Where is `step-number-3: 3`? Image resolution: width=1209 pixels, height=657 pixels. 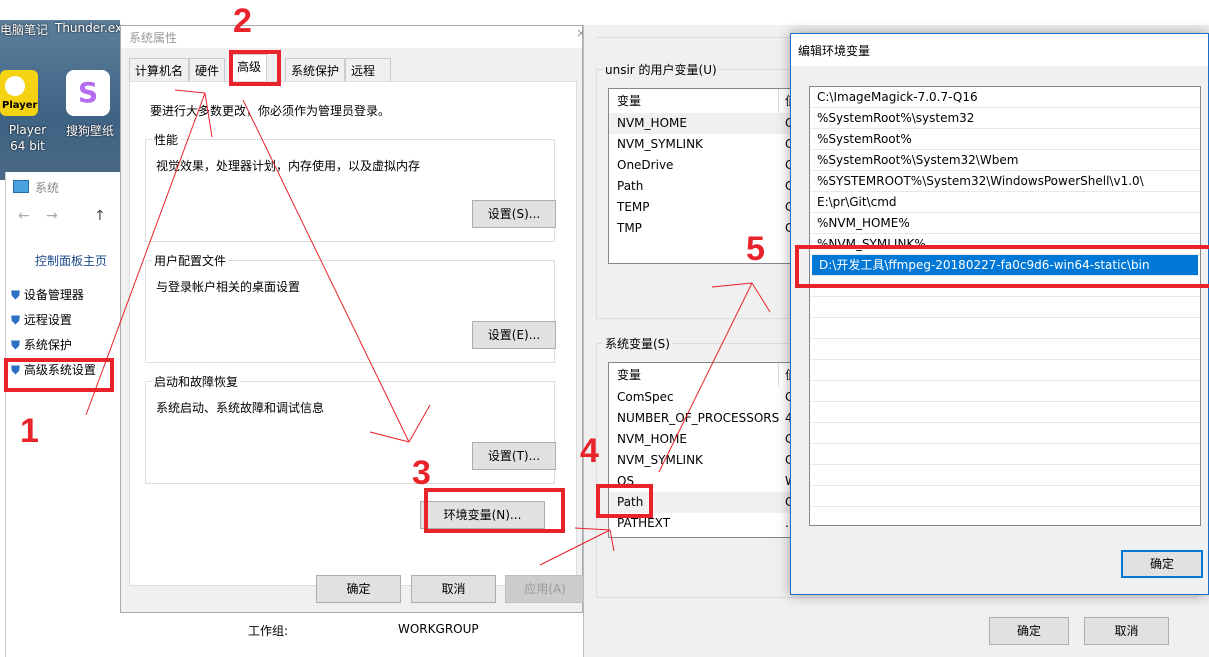 step-number-3: 3 is located at coordinates (421, 473).